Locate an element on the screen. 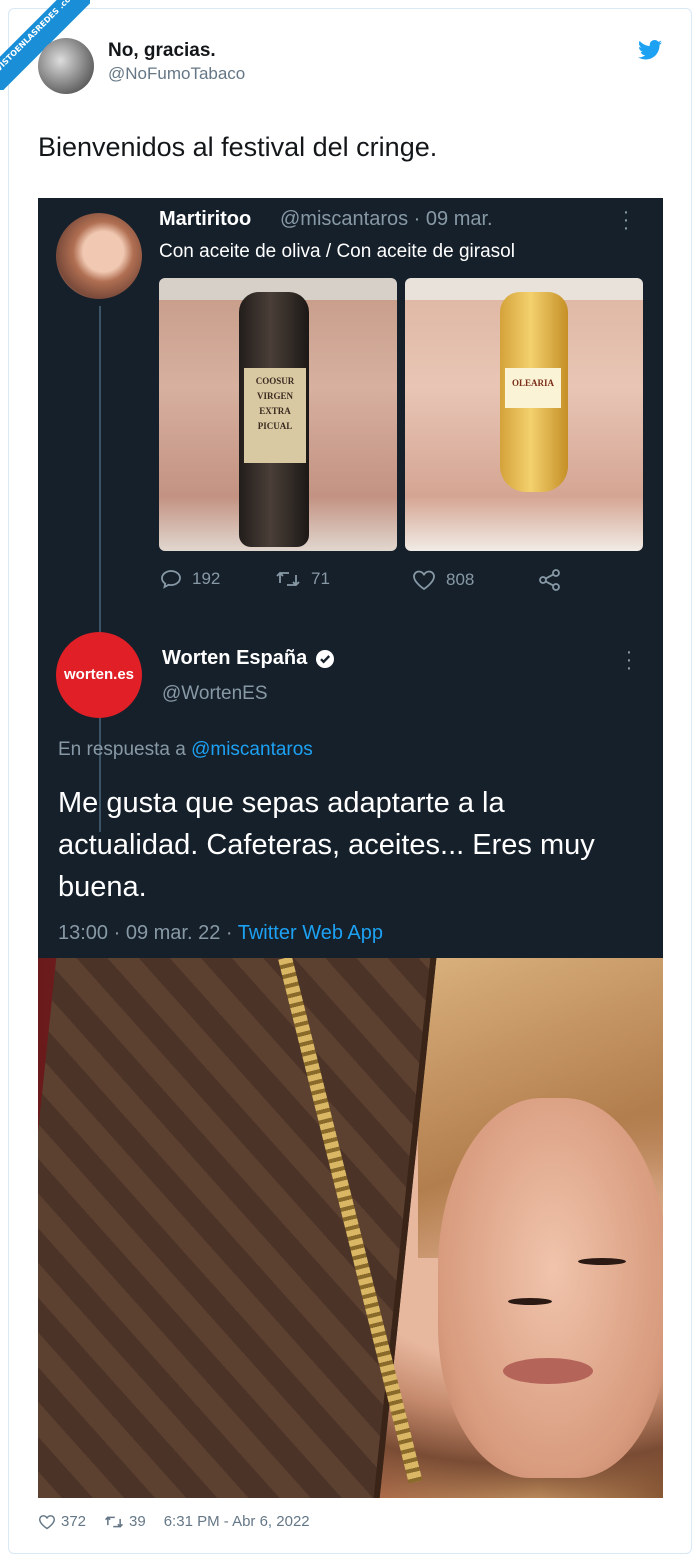 Image resolution: width=700 pixels, height=1562 pixels. reply-prefix: En respuesta a is located at coordinates (125, 749).